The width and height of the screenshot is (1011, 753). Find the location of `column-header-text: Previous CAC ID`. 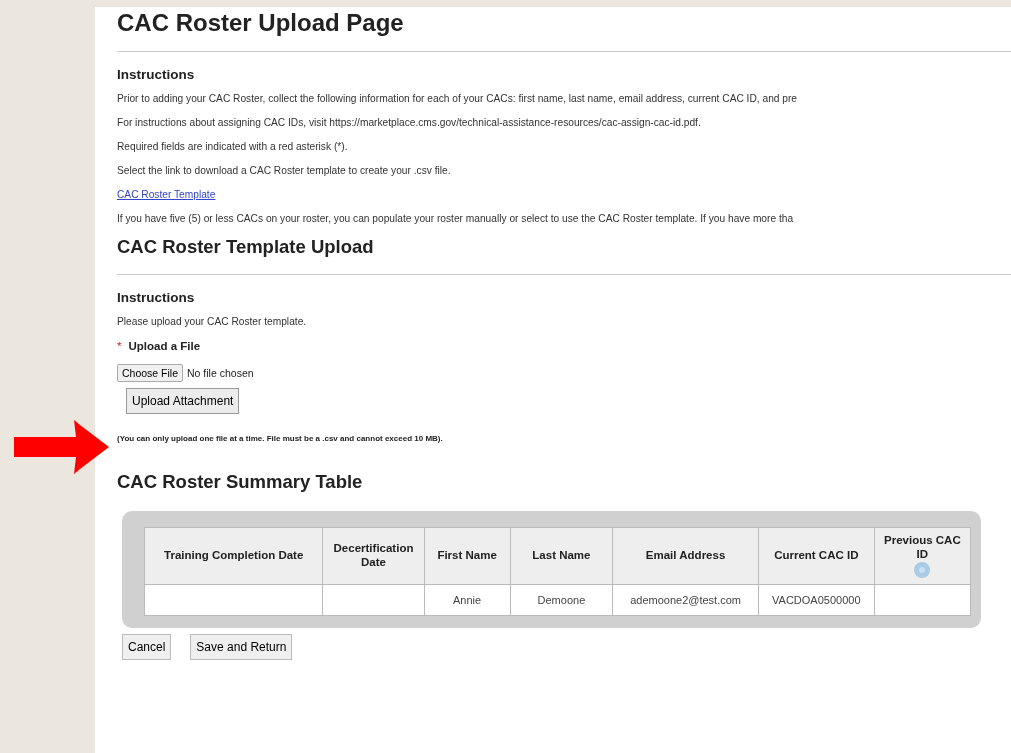

column-header-text: Previous CAC ID is located at coordinates (922, 547).